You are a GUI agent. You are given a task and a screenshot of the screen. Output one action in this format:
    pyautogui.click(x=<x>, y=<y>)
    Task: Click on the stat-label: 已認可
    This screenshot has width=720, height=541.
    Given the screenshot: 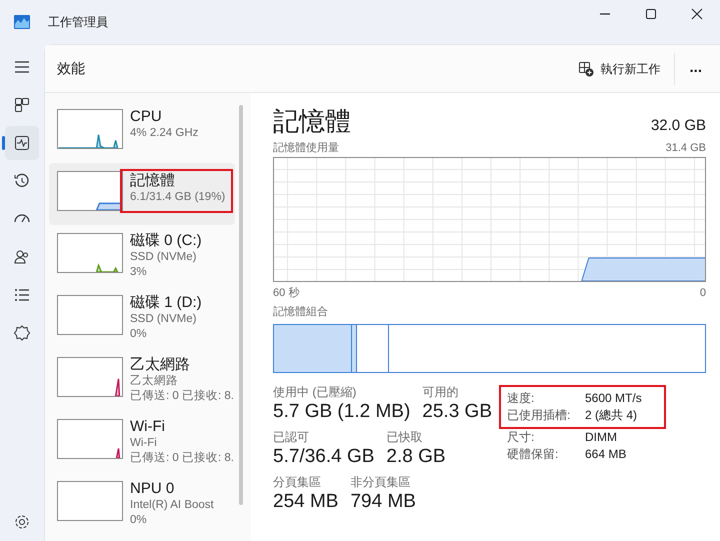 What is the action you would take?
    pyautogui.click(x=291, y=437)
    